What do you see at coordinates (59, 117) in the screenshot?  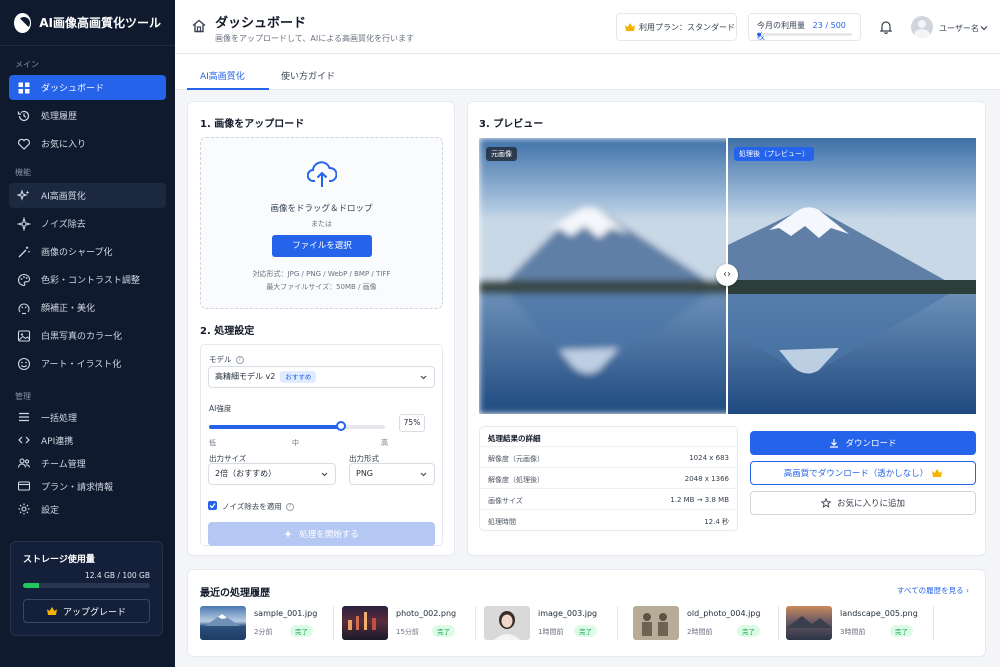 I see `sidebar-item-label: 処理履歴` at bounding box center [59, 117].